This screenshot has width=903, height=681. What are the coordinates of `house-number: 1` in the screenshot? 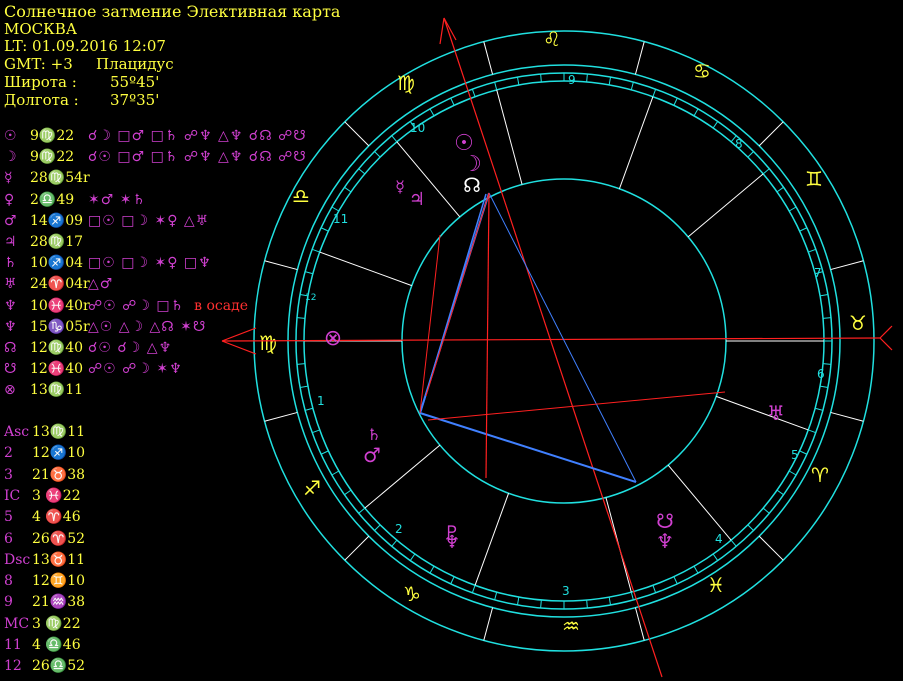 It's located at (321, 401).